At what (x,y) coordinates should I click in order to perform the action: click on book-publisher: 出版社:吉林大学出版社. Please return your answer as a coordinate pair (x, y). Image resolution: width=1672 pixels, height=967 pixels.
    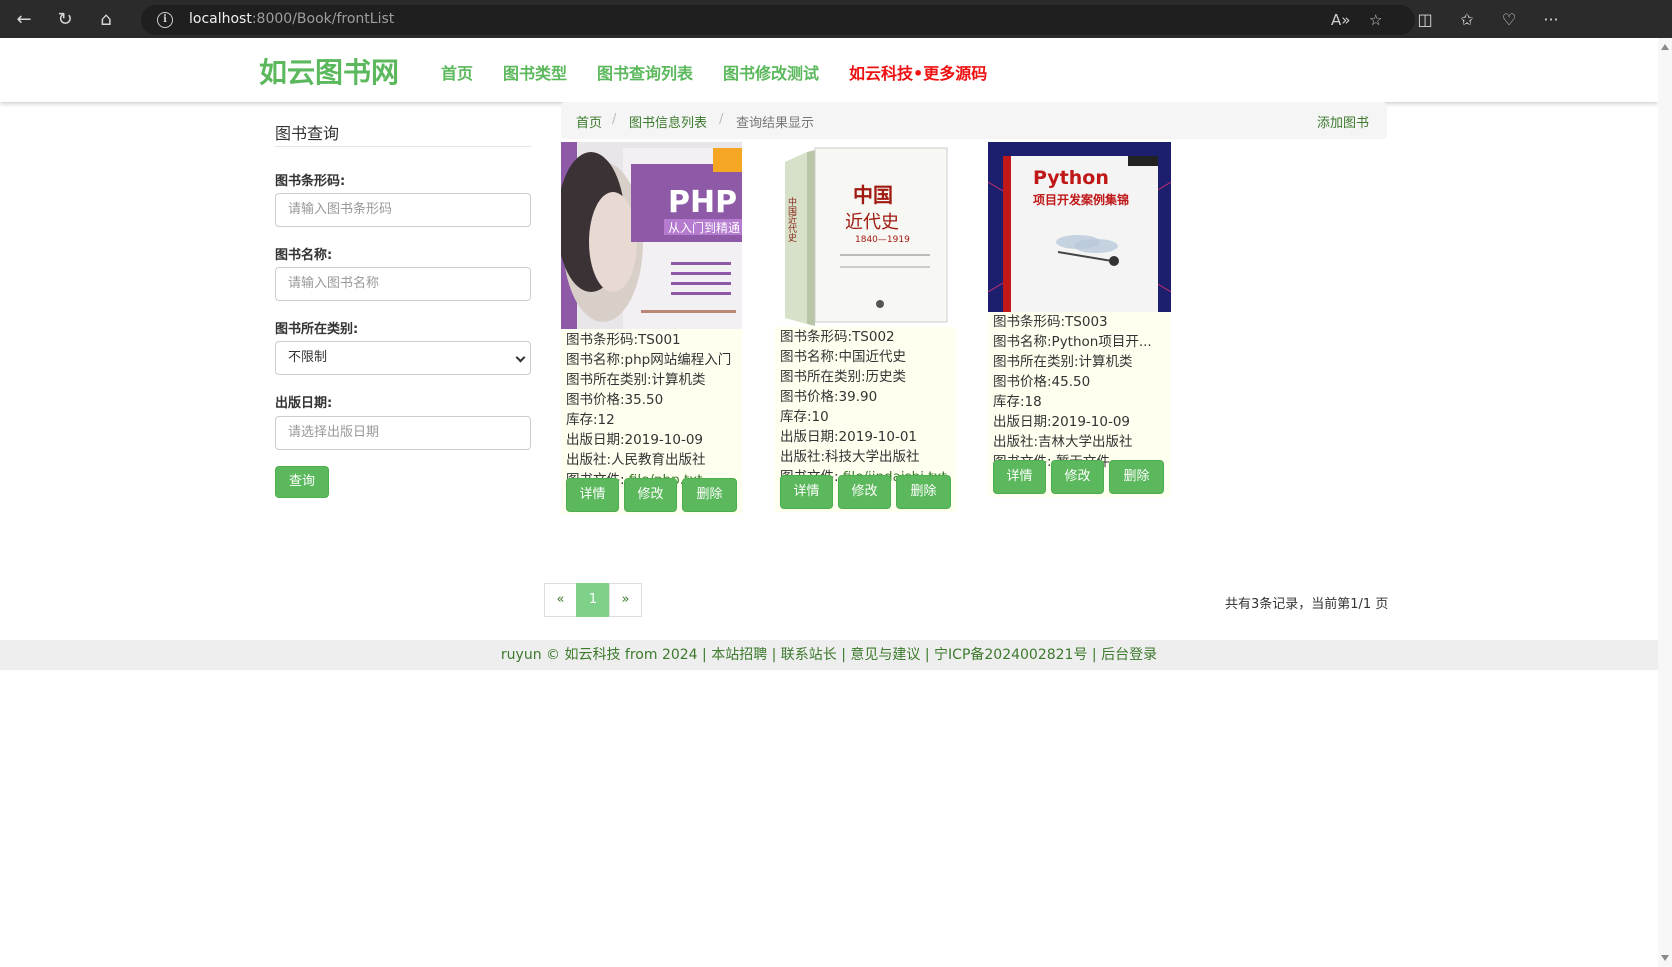
    Looking at the image, I should click on (1063, 442).